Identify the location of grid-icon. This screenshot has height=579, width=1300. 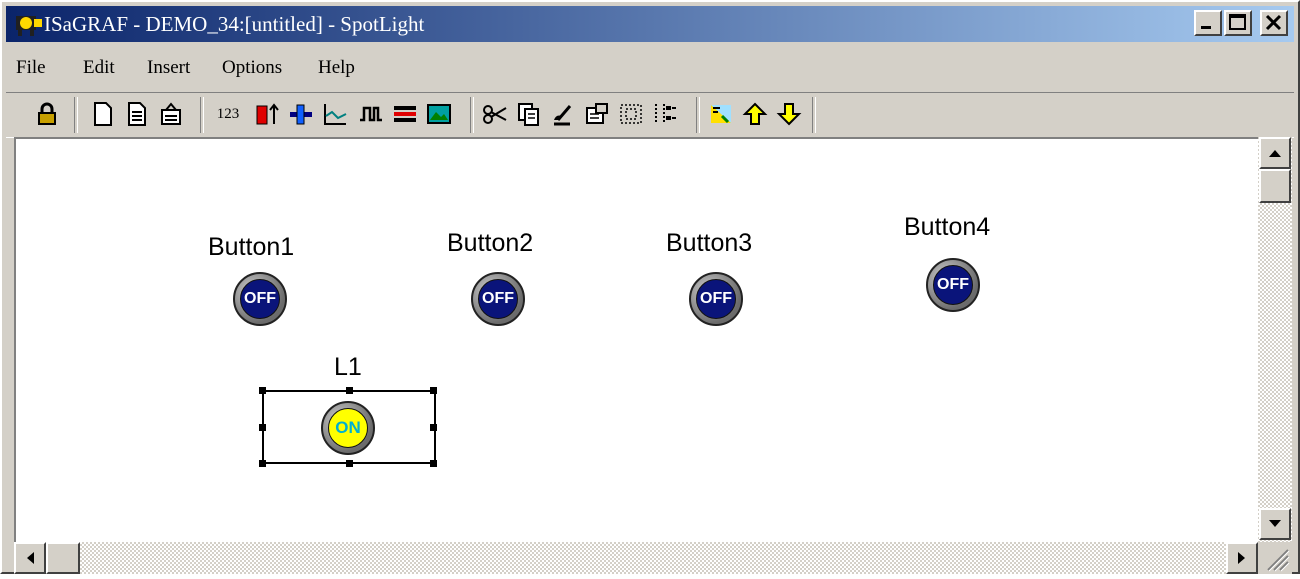
(631, 114).